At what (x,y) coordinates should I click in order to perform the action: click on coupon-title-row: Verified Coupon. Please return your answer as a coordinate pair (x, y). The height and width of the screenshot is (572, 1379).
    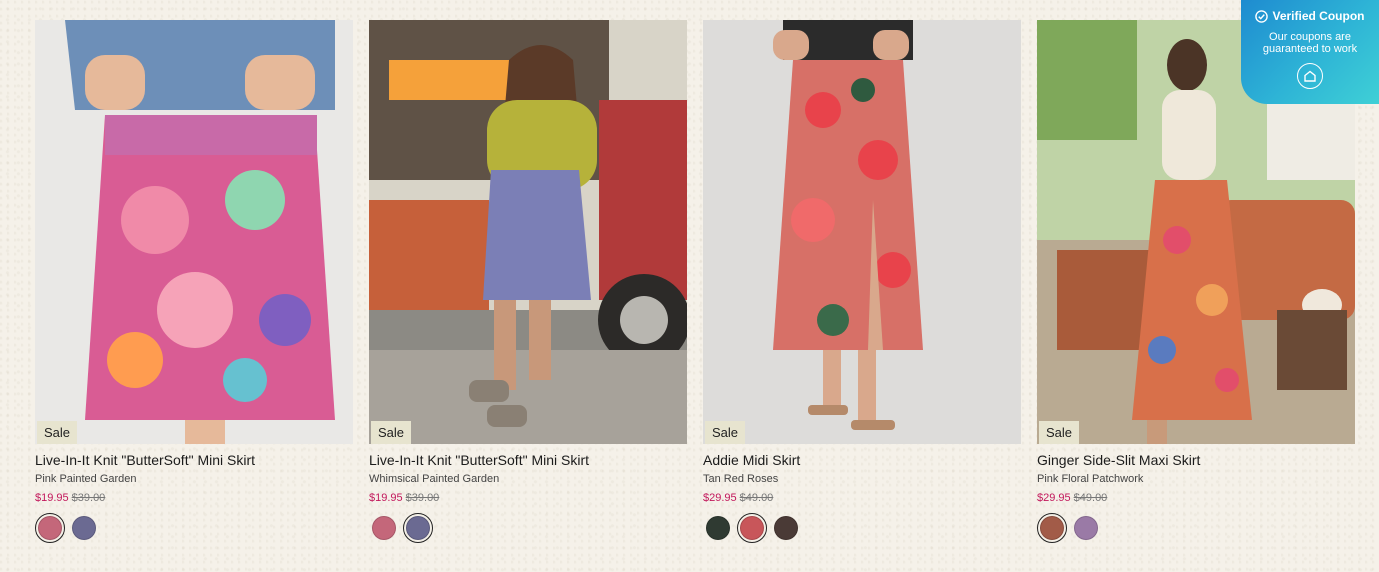
    Looking at the image, I should click on (1310, 16).